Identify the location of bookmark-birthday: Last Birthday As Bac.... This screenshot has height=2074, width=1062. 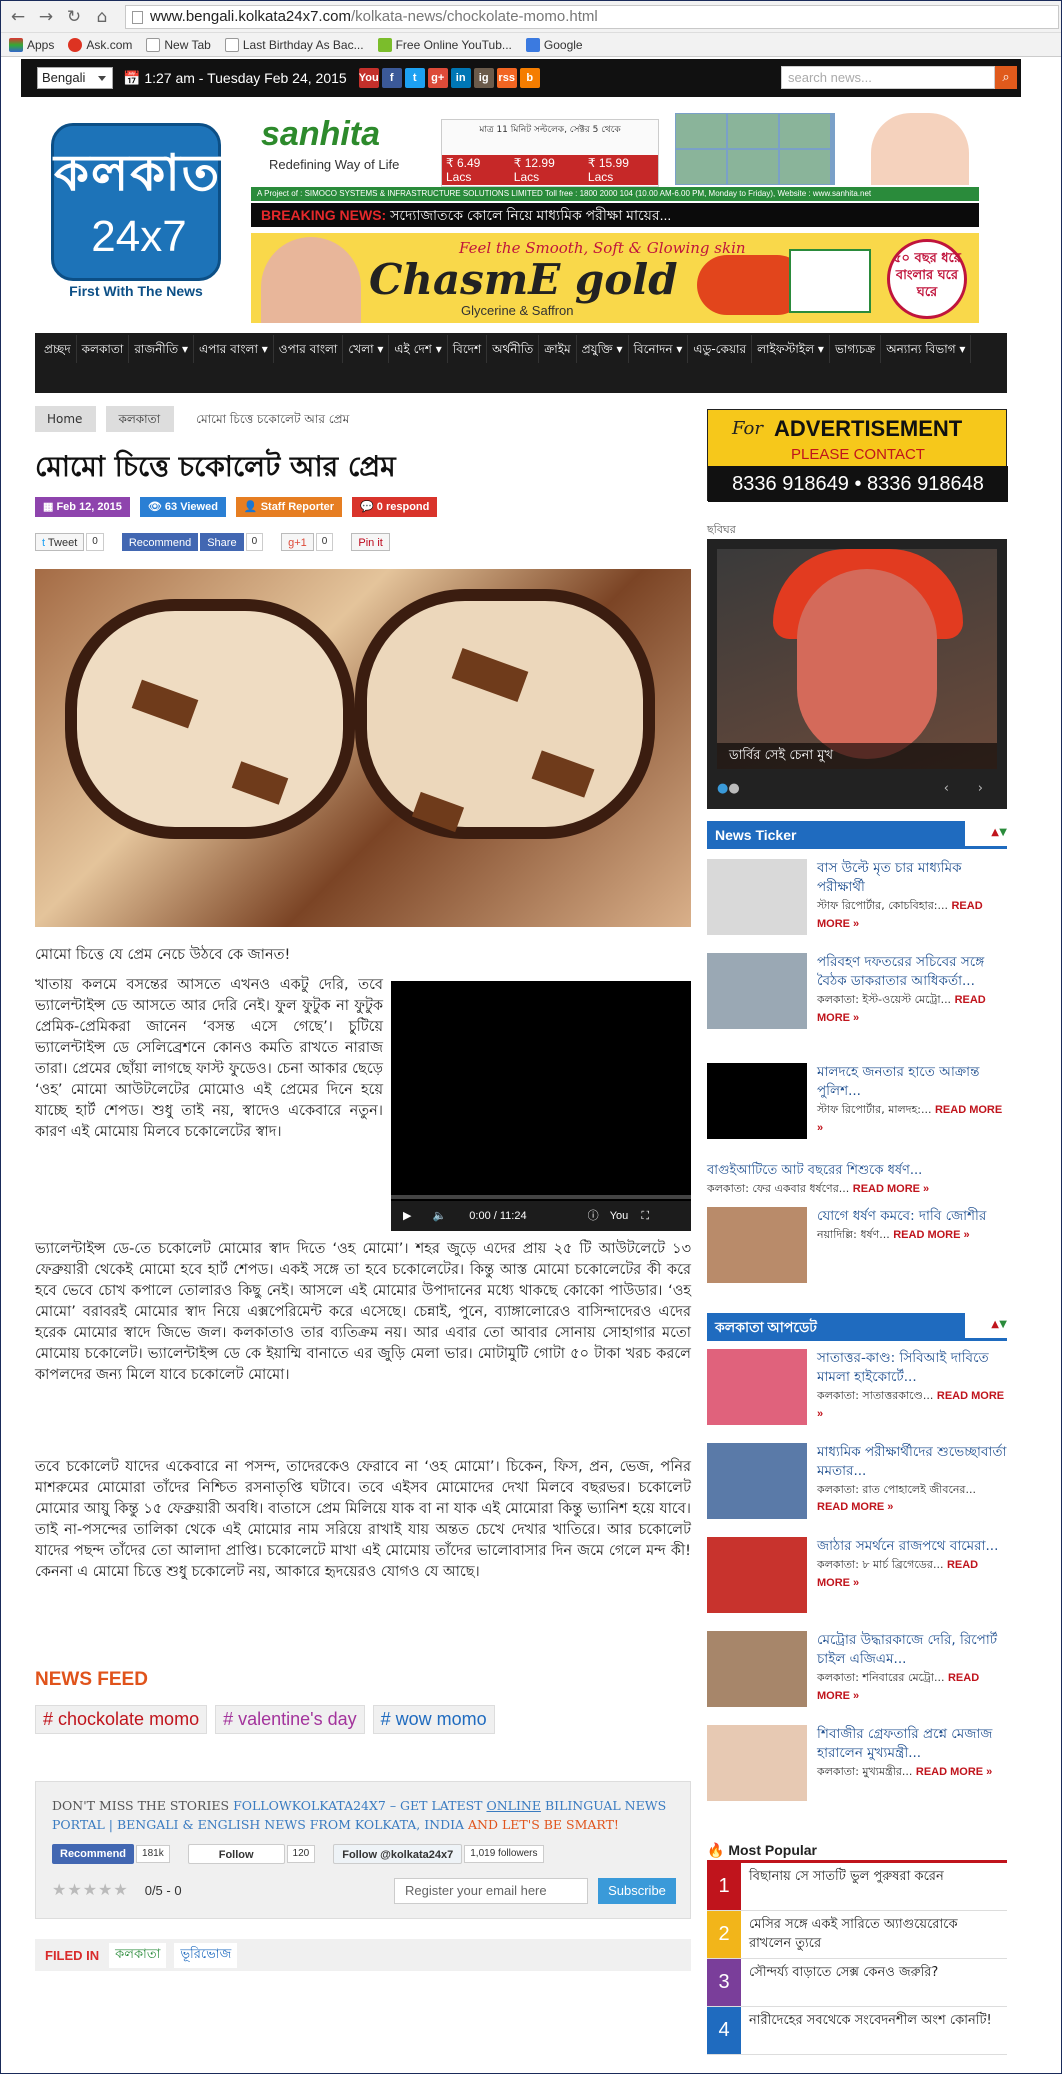
(294, 44).